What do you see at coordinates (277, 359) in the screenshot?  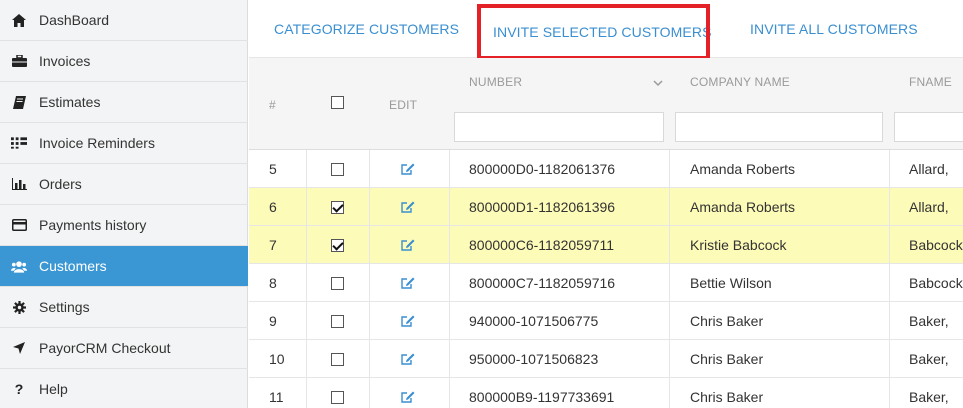 I see `row-index: 10` at bounding box center [277, 359].